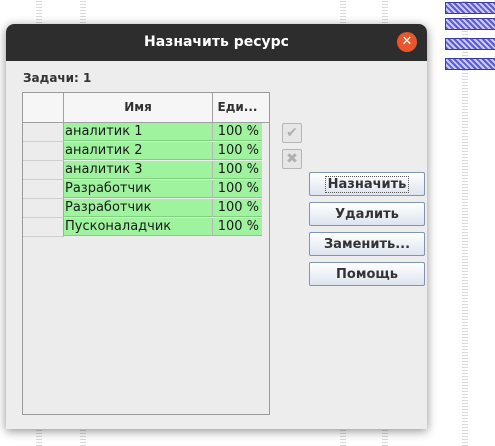 The width and height of the screenshot is (495, 446). What do you see at coordinates (138, 132) in the screenshot?
I see `resource-name-cell: аналитик 1` at bounding box center [138, 132].